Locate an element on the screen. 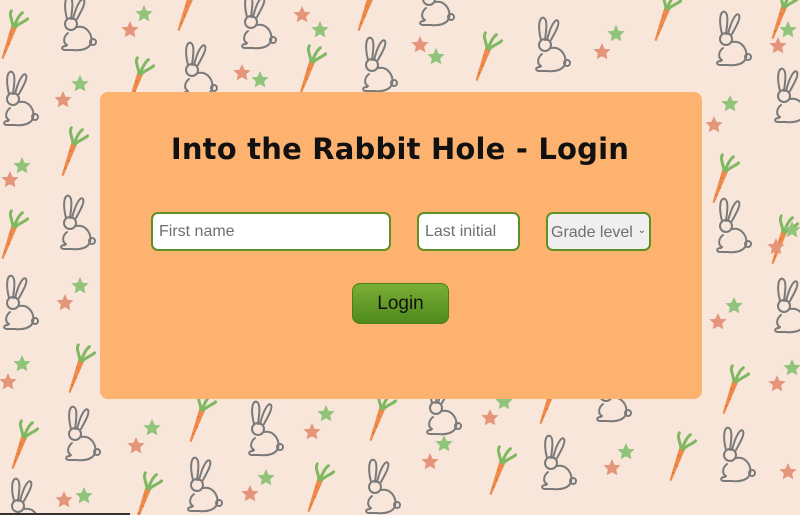 The image size is (800, 515). grade-level-select: Grade level ⌄ is located at coordinates (598, 231).